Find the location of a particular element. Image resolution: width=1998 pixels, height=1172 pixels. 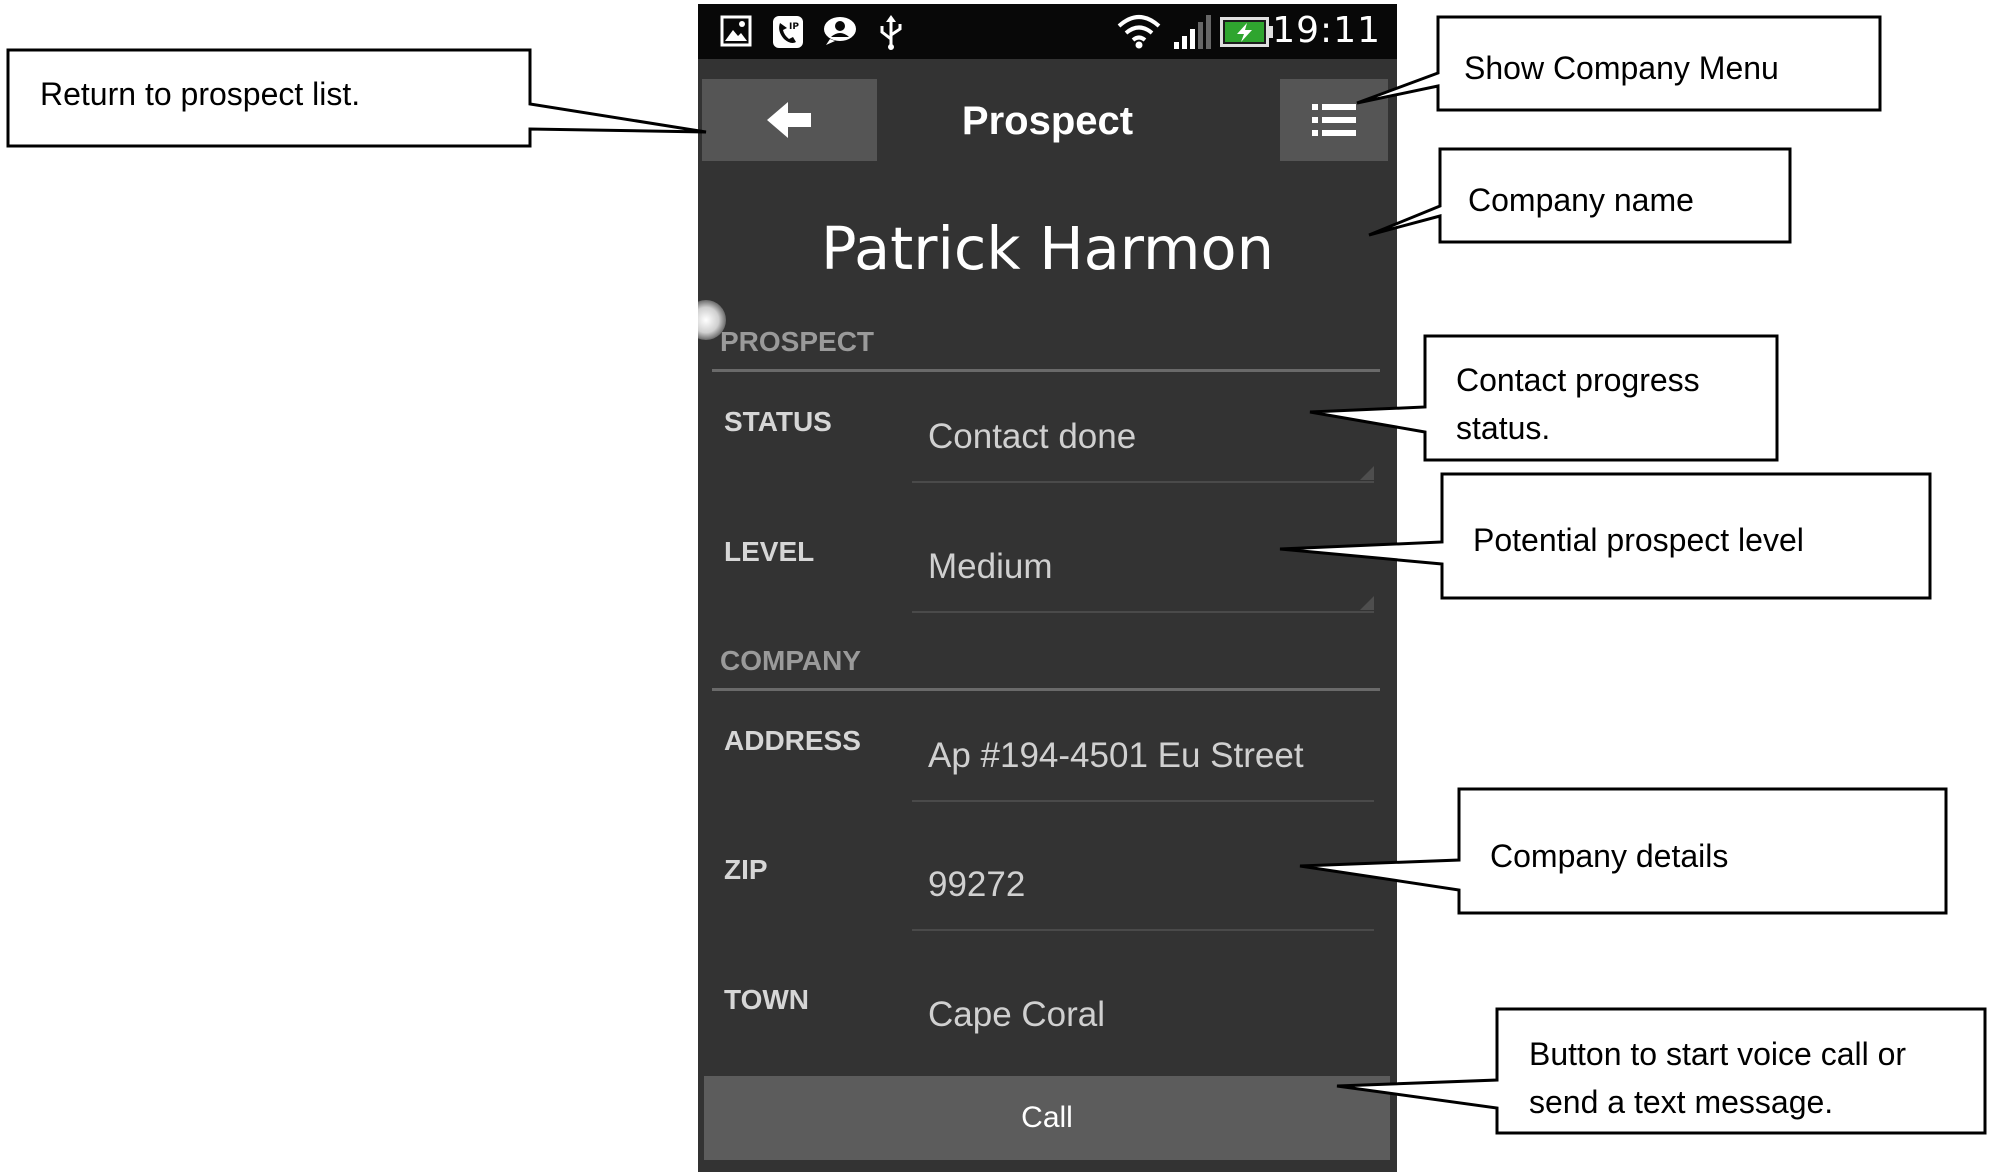

callout-menu: Show Company Menu is located at coordinates (1621, 68).